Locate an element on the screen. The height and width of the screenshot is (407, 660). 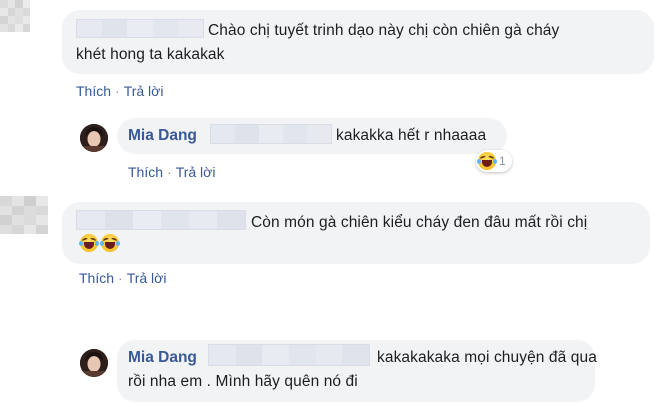
reply-actions: Thích · Trả lời is located at coordinates (171, 172).